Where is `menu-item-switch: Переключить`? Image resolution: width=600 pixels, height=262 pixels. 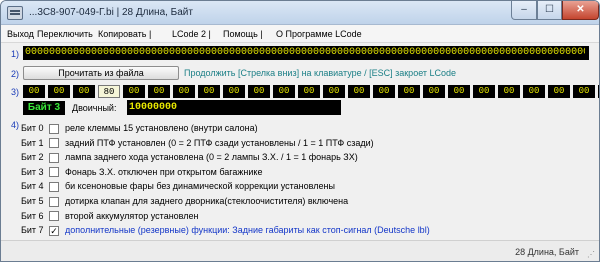 menu-item-switch: Переключить is located at coordinates (65, 34).